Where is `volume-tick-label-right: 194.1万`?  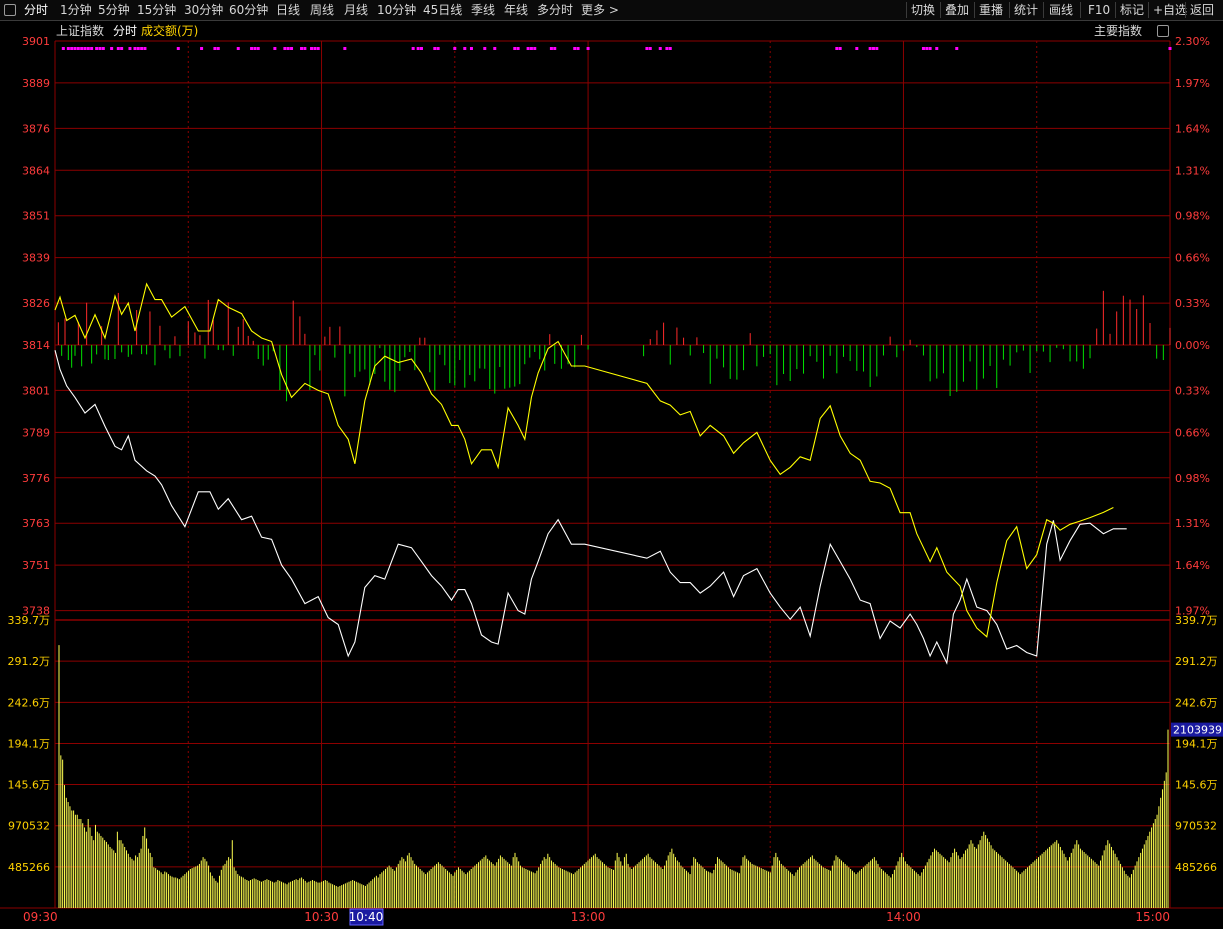 volume-tick-label-right: 194.1万 is located at coordinates (1196, 743).